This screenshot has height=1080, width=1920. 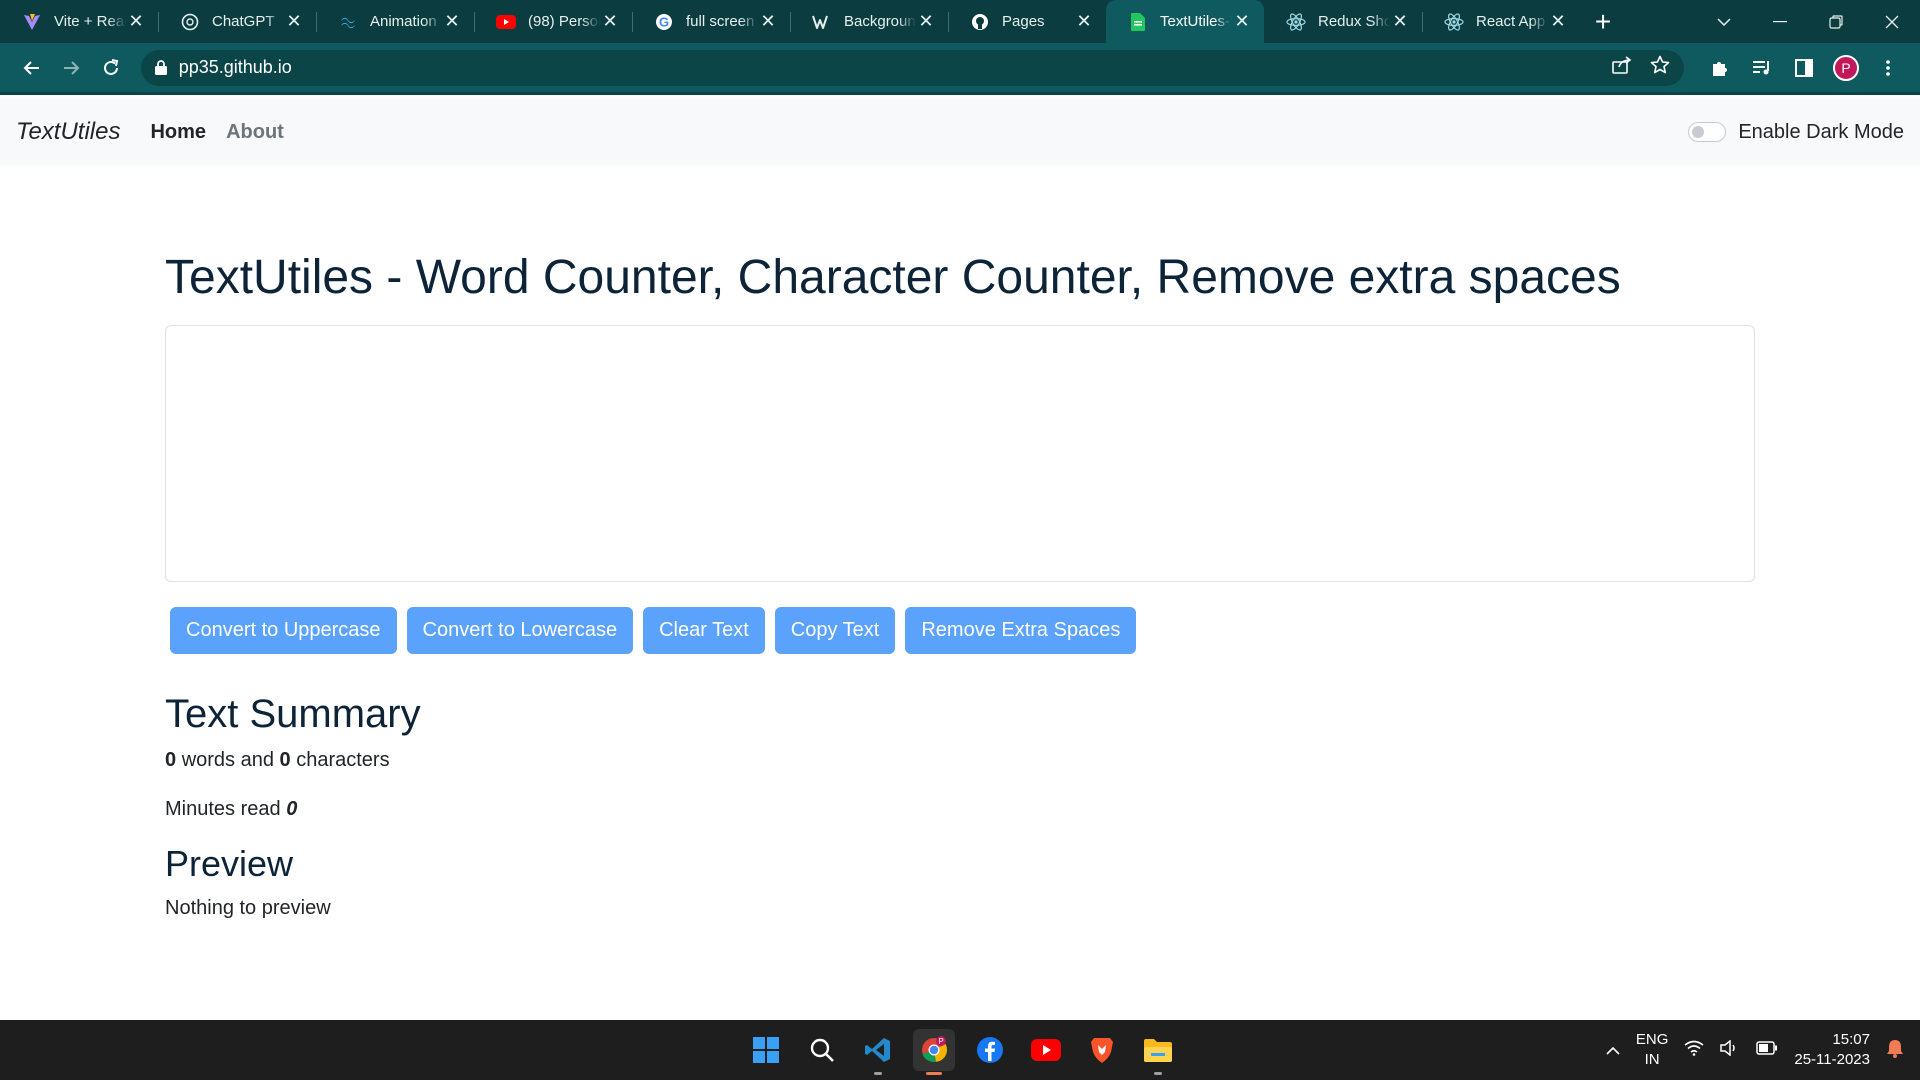 What do you see at coordinates (1021, 630) in the screenshot?
I see `remove-extra-spaces-button: Remove Extra Spaces` at bounding box center [1021, 630].